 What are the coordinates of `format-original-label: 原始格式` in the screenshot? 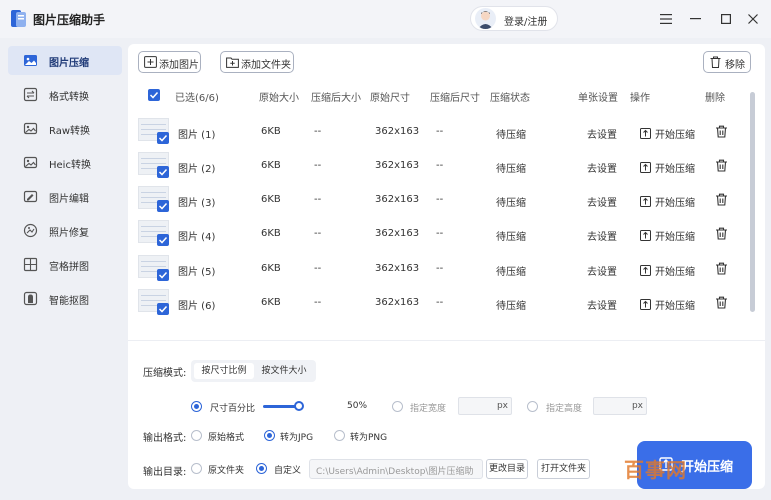 It's located at (226, 438).